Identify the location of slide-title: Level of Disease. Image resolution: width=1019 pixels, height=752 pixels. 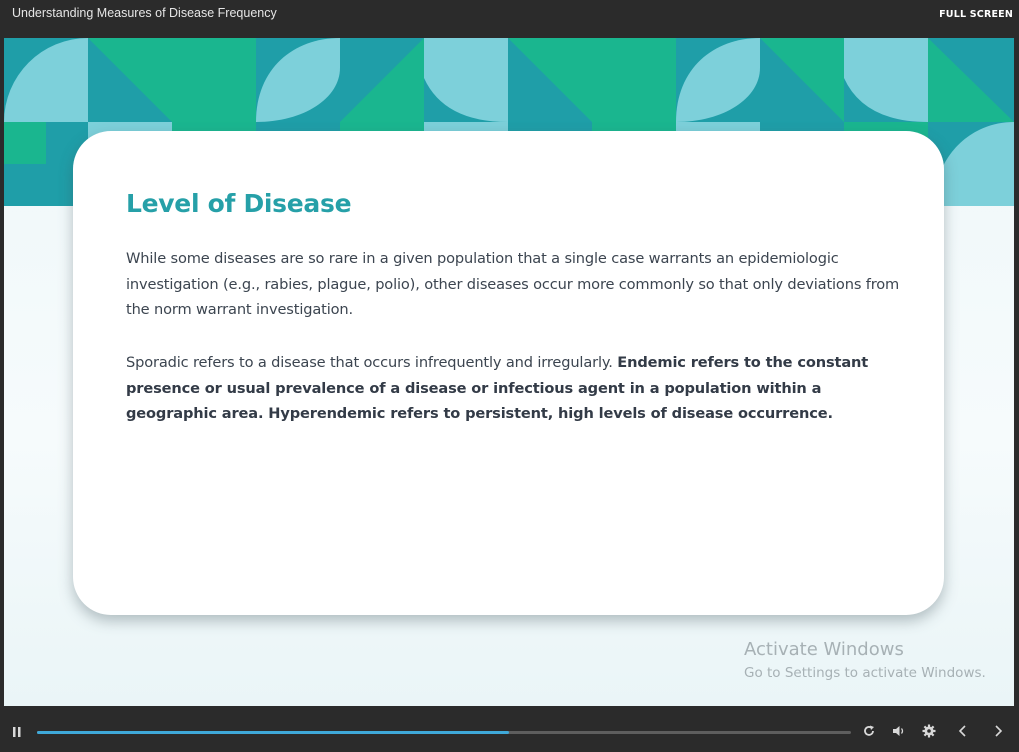
(239, 203).